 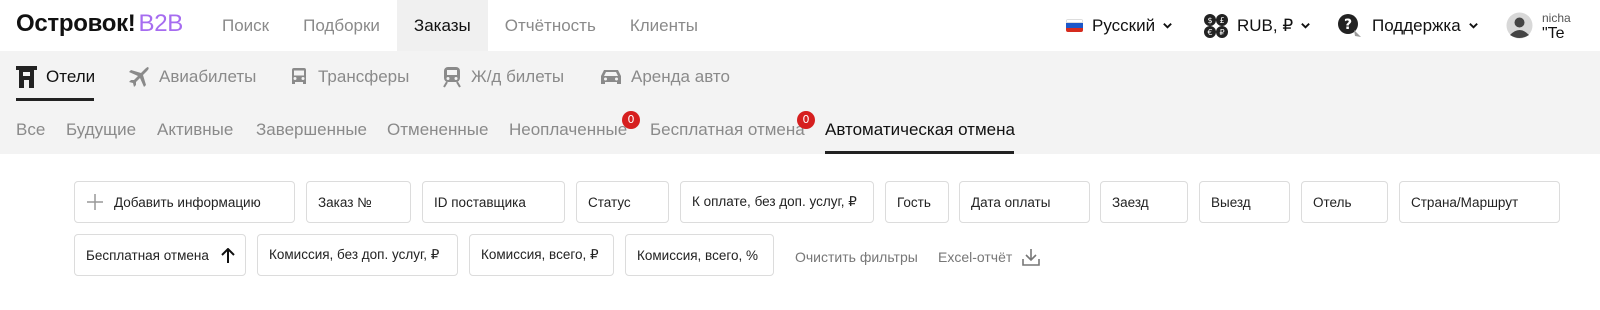 I want to click on filter-order-number: Заказ №, so click(x=358, y=202).